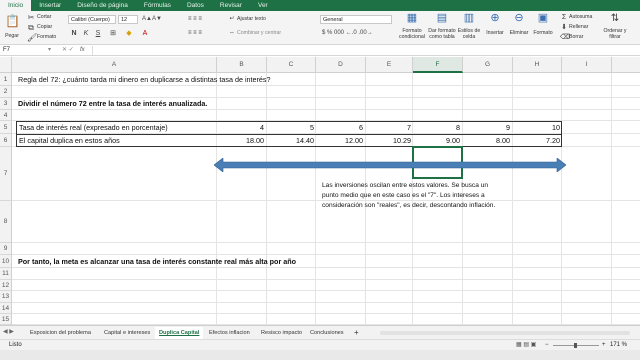  What do you see at coordinates (526, 345) in the screenshot?
I see `view-mode-icons: ▦ ▤ ▣` at bounding box center [526, 345].